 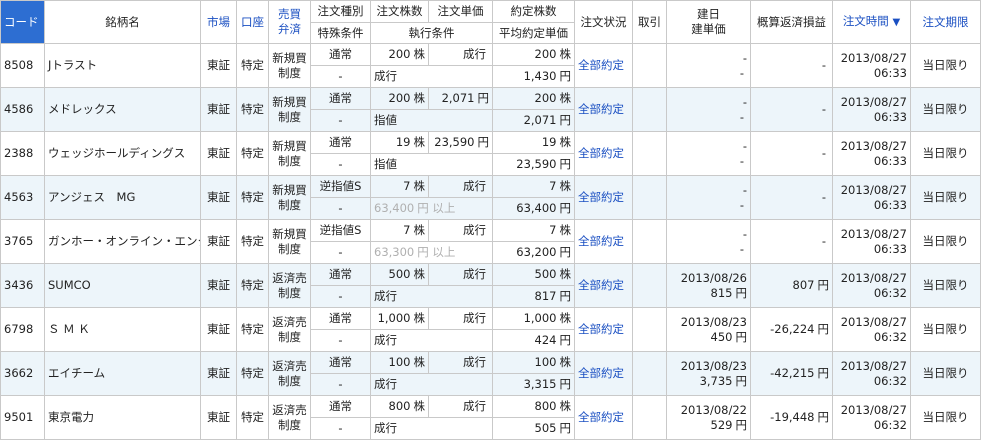 I want to click on qty-cell: 100 株, so click(x=399, y=362).